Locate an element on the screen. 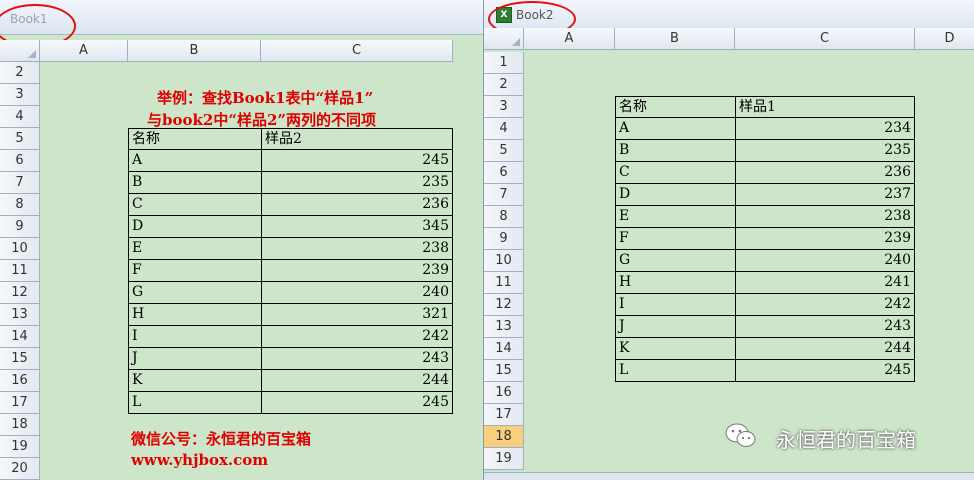 The height and width of the screenshot is (480, 974). wechat-icon is located at coordinates (740, 435).